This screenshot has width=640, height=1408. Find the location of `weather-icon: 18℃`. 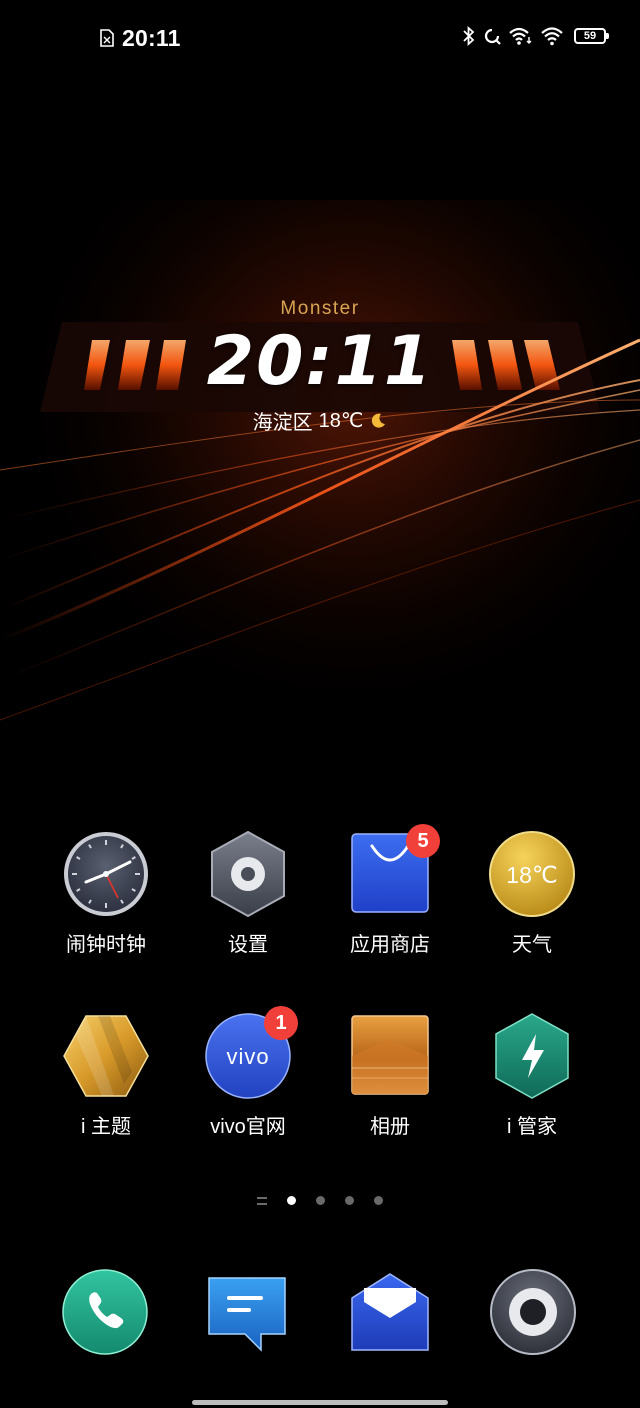

weather-icon: 18℃ is located at coordinates (532, 874).